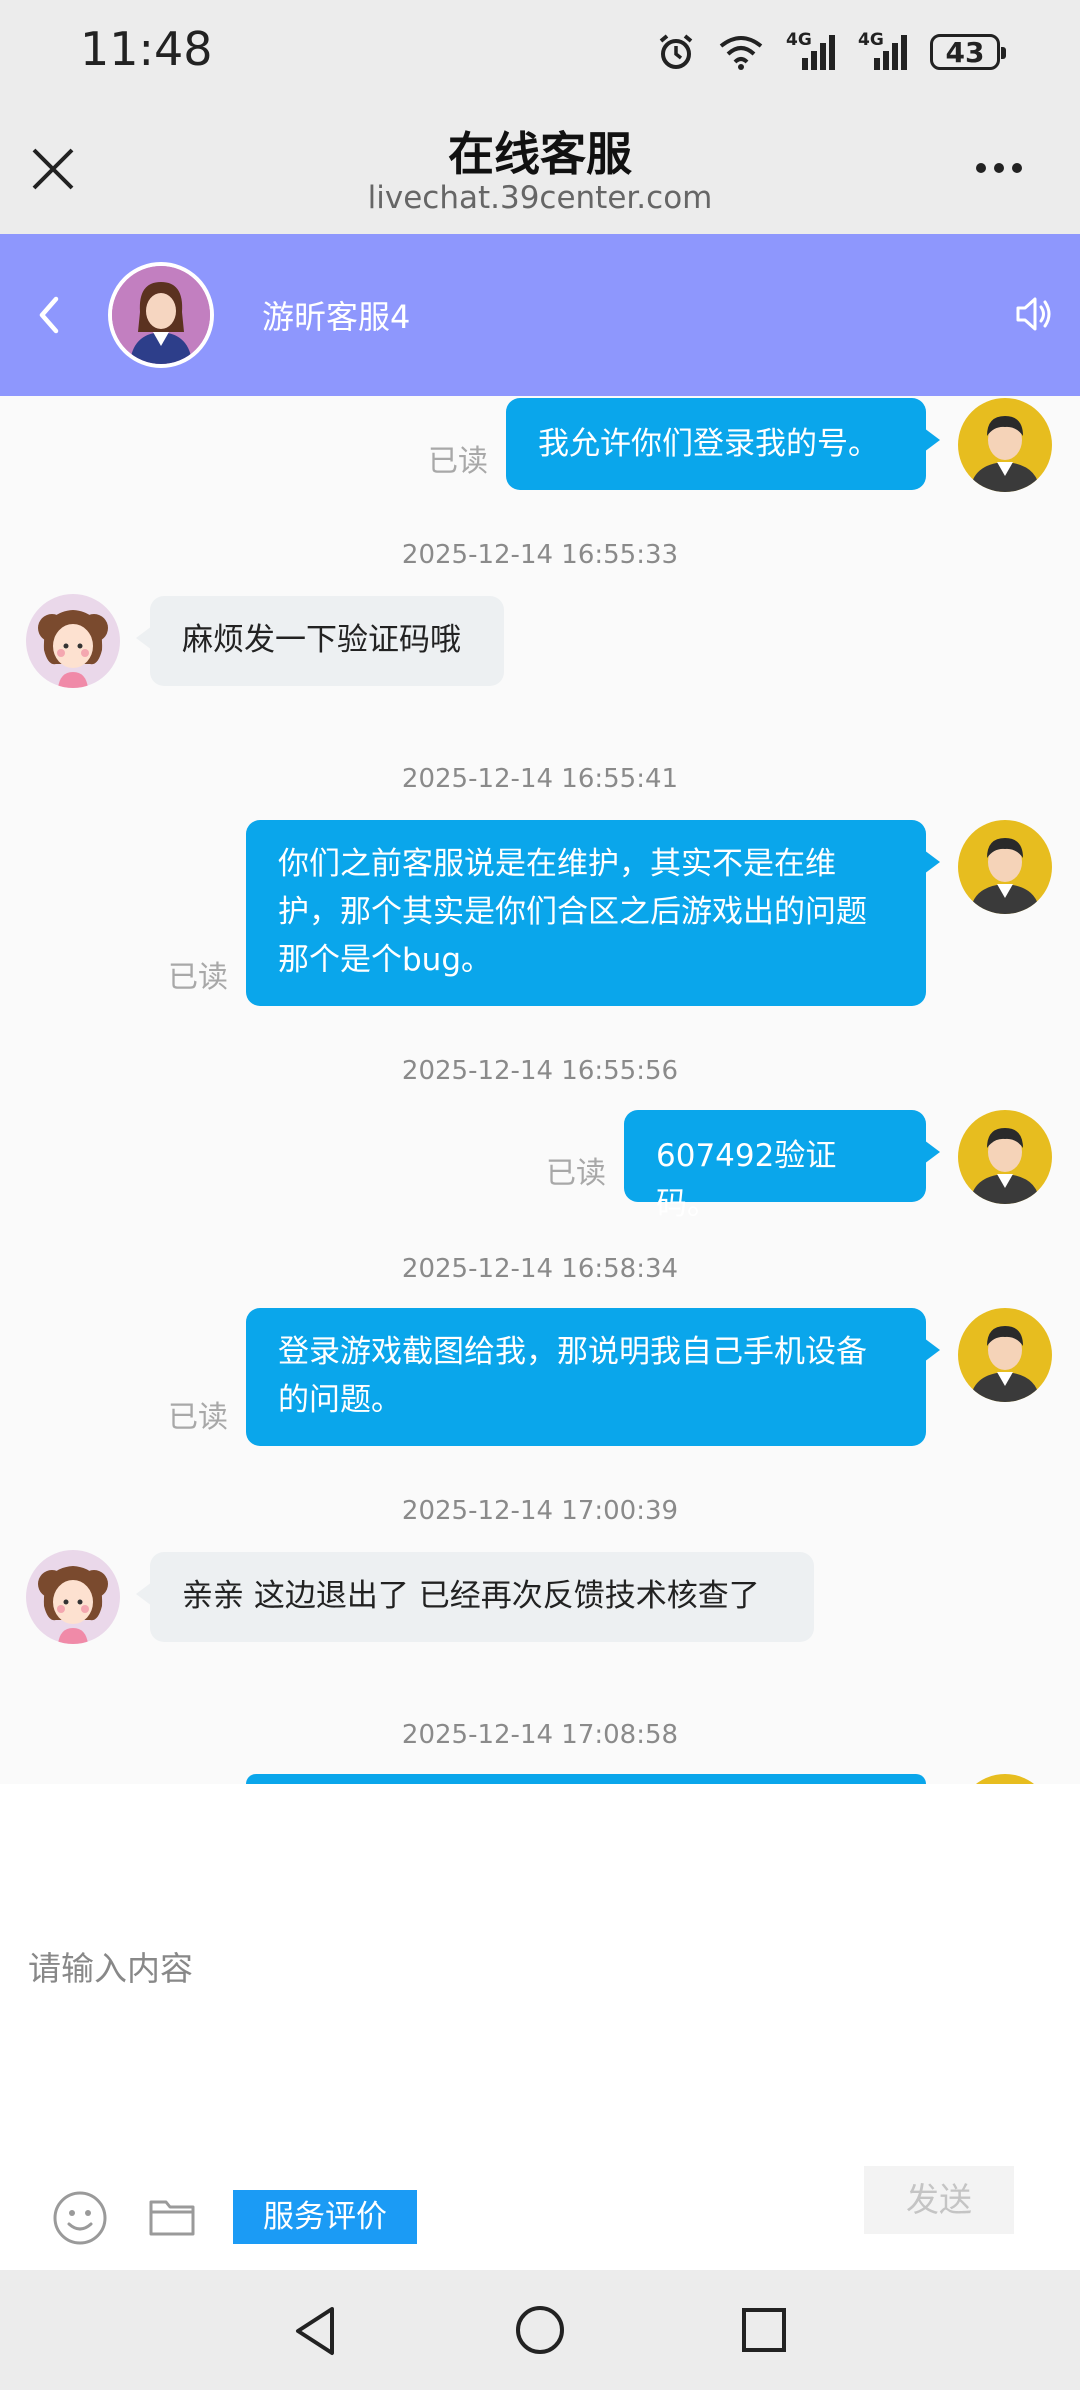  Describe the element at coordinates (336, 317) in the screenshot. I see `agent-name: 游昕客服4` at that location.